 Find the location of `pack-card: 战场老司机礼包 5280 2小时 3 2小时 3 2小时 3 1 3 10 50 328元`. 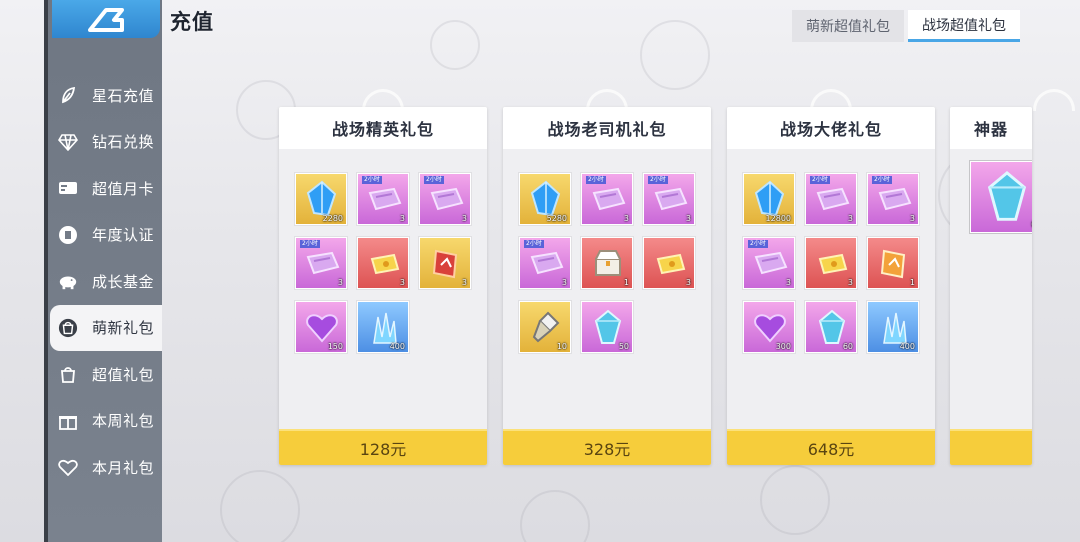

pack-card: 战场老司机礼包 5280 2小时 3 2小时 3 2小时 3 1 3 10 50 328元 is located at coordinates (607, 286).